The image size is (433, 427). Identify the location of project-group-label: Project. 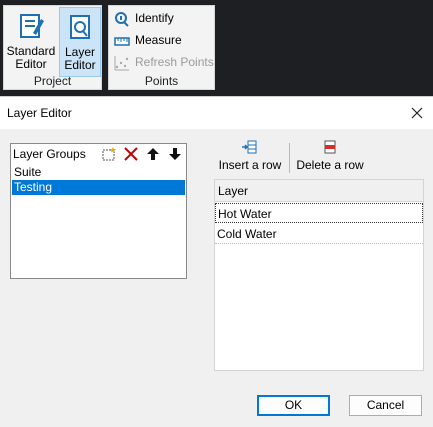
(52, 81).